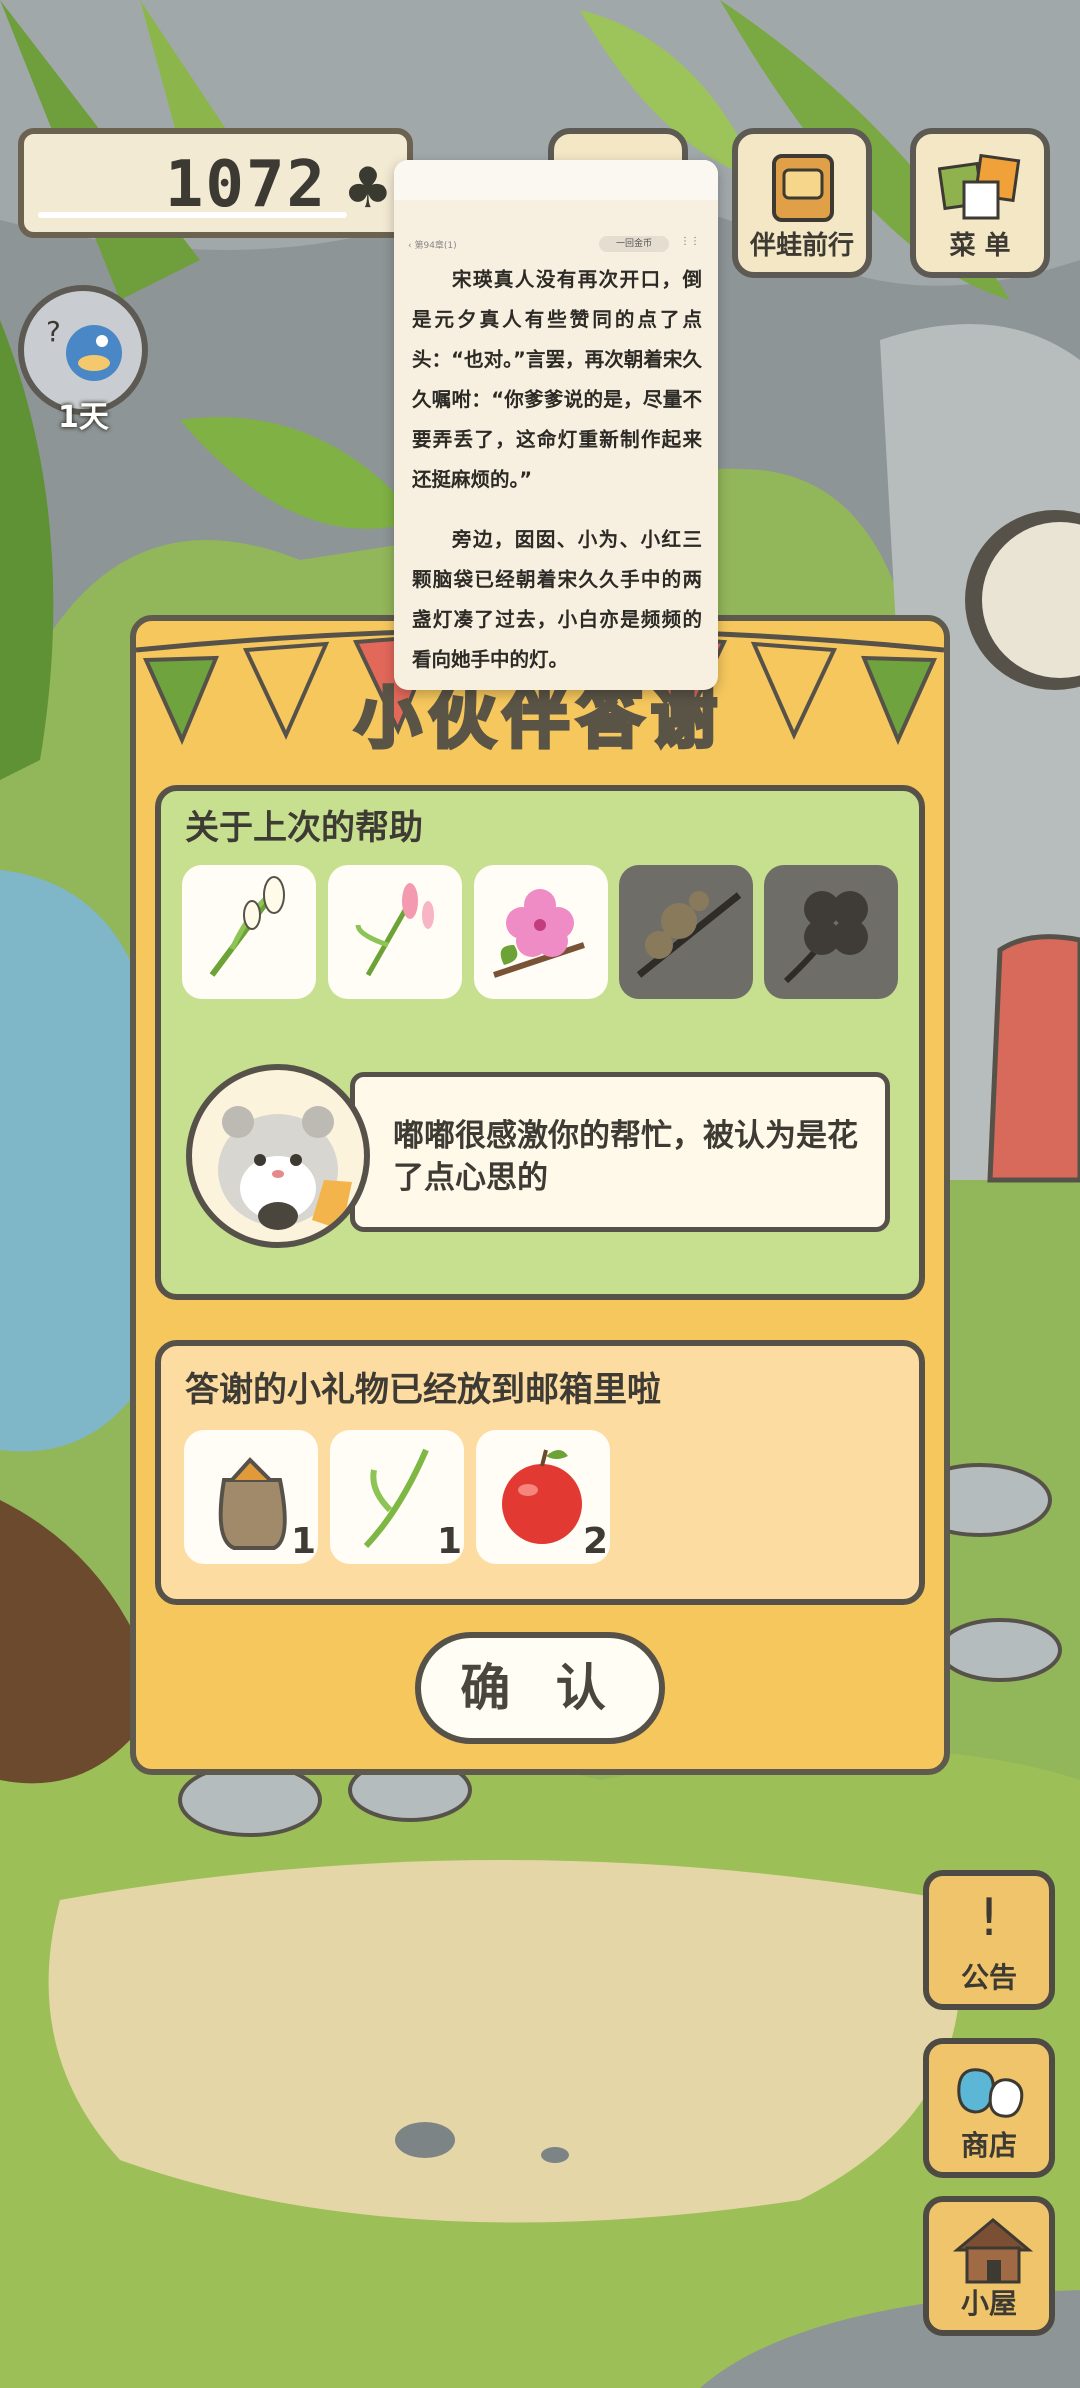 This screenshot has height=2388, width=1080. What do you see at coordinates (435, 246) in the screenshot?
I see `reader-chapter-label: 第94章(1)` at bounding box center [435, 246].